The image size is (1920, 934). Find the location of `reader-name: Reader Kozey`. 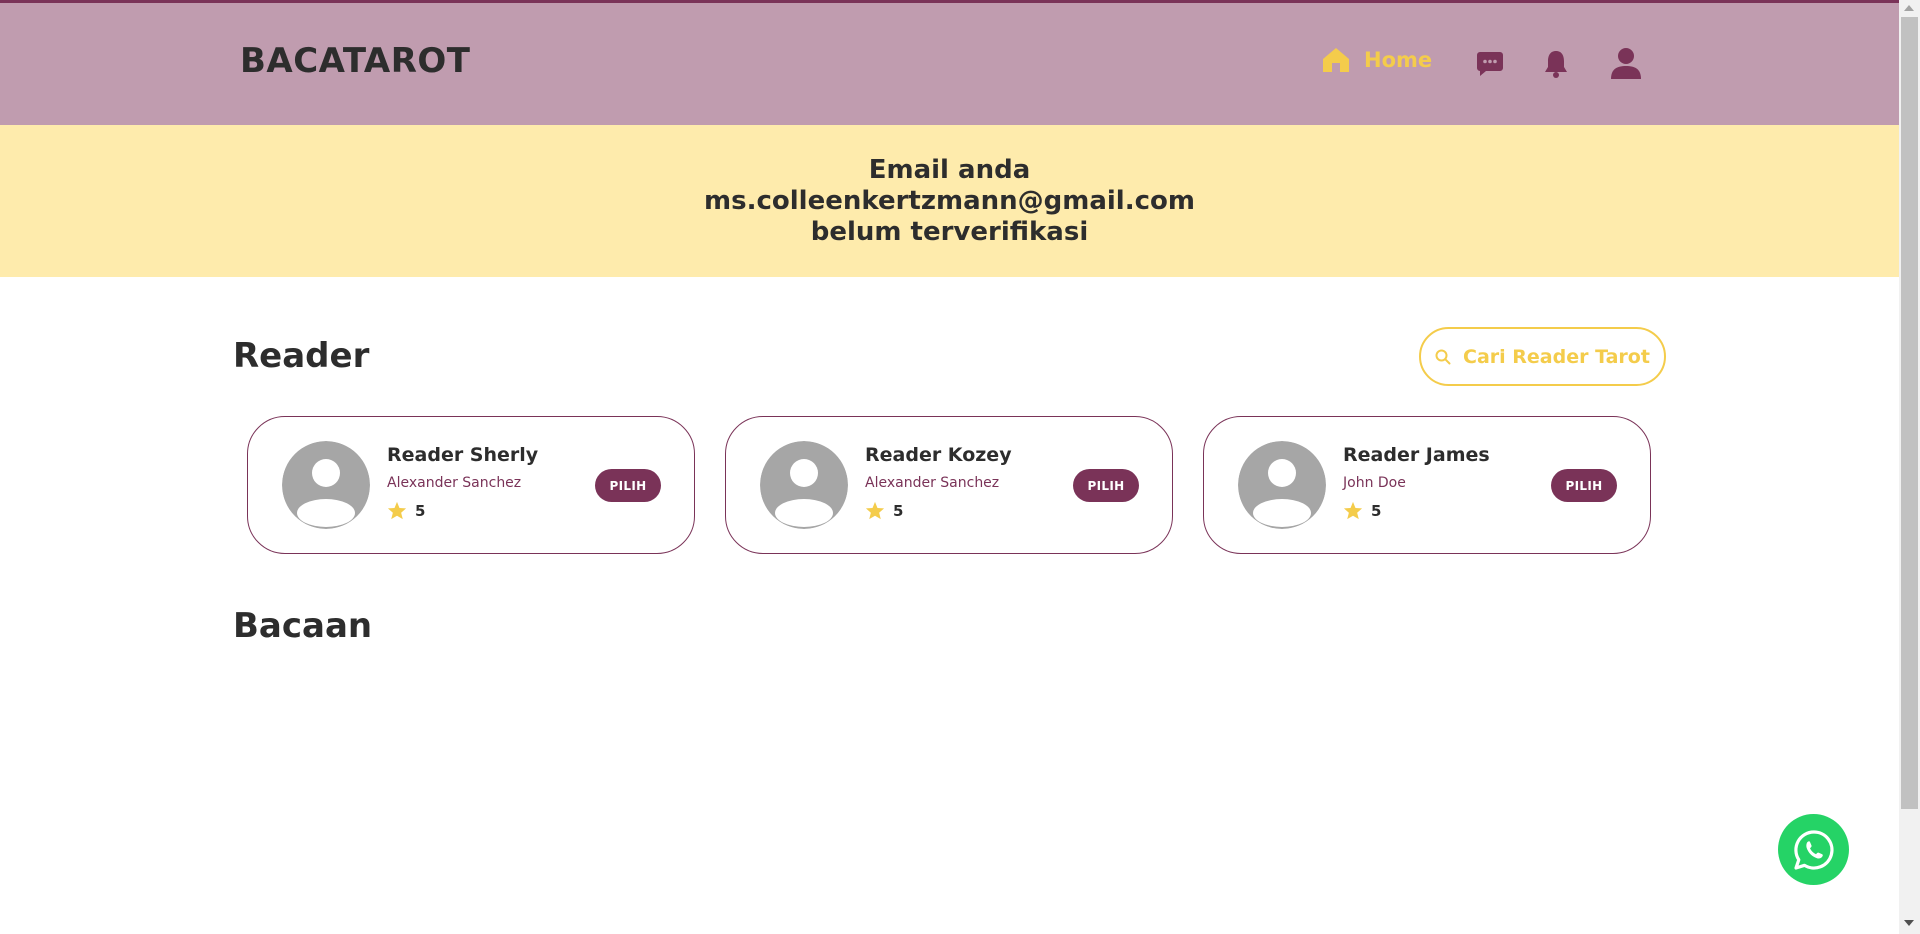

reader-name: Reader Kozey is located at coordinates (938, 455).